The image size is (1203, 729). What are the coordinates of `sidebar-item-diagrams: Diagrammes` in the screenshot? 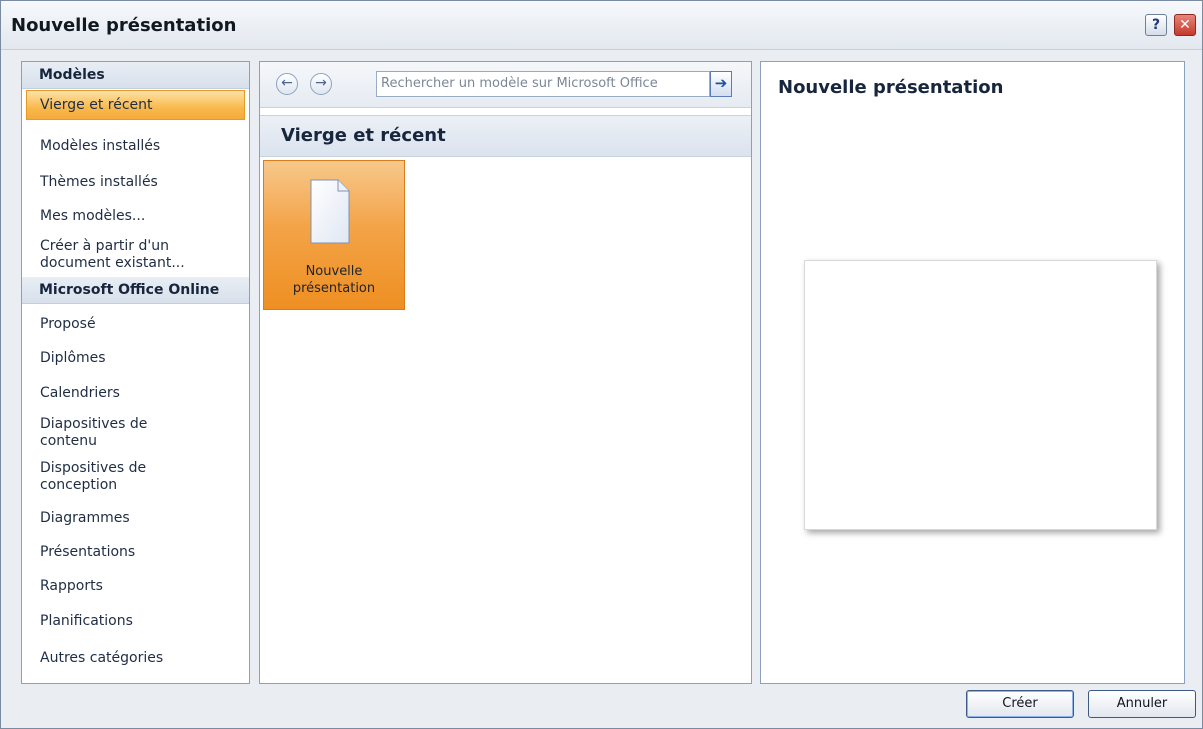 It's located at (135, 518).